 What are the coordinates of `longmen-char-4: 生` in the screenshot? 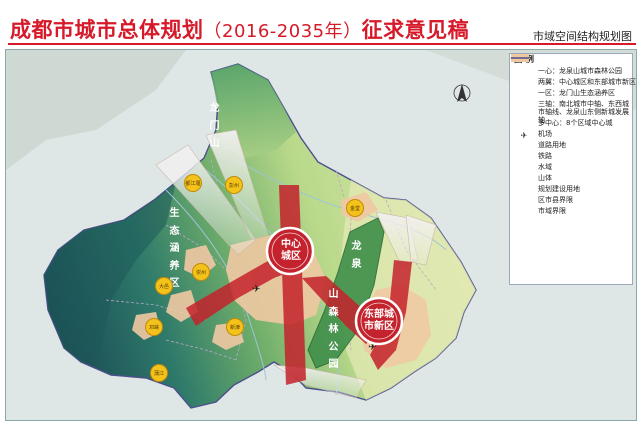 It's located at (174, 213).